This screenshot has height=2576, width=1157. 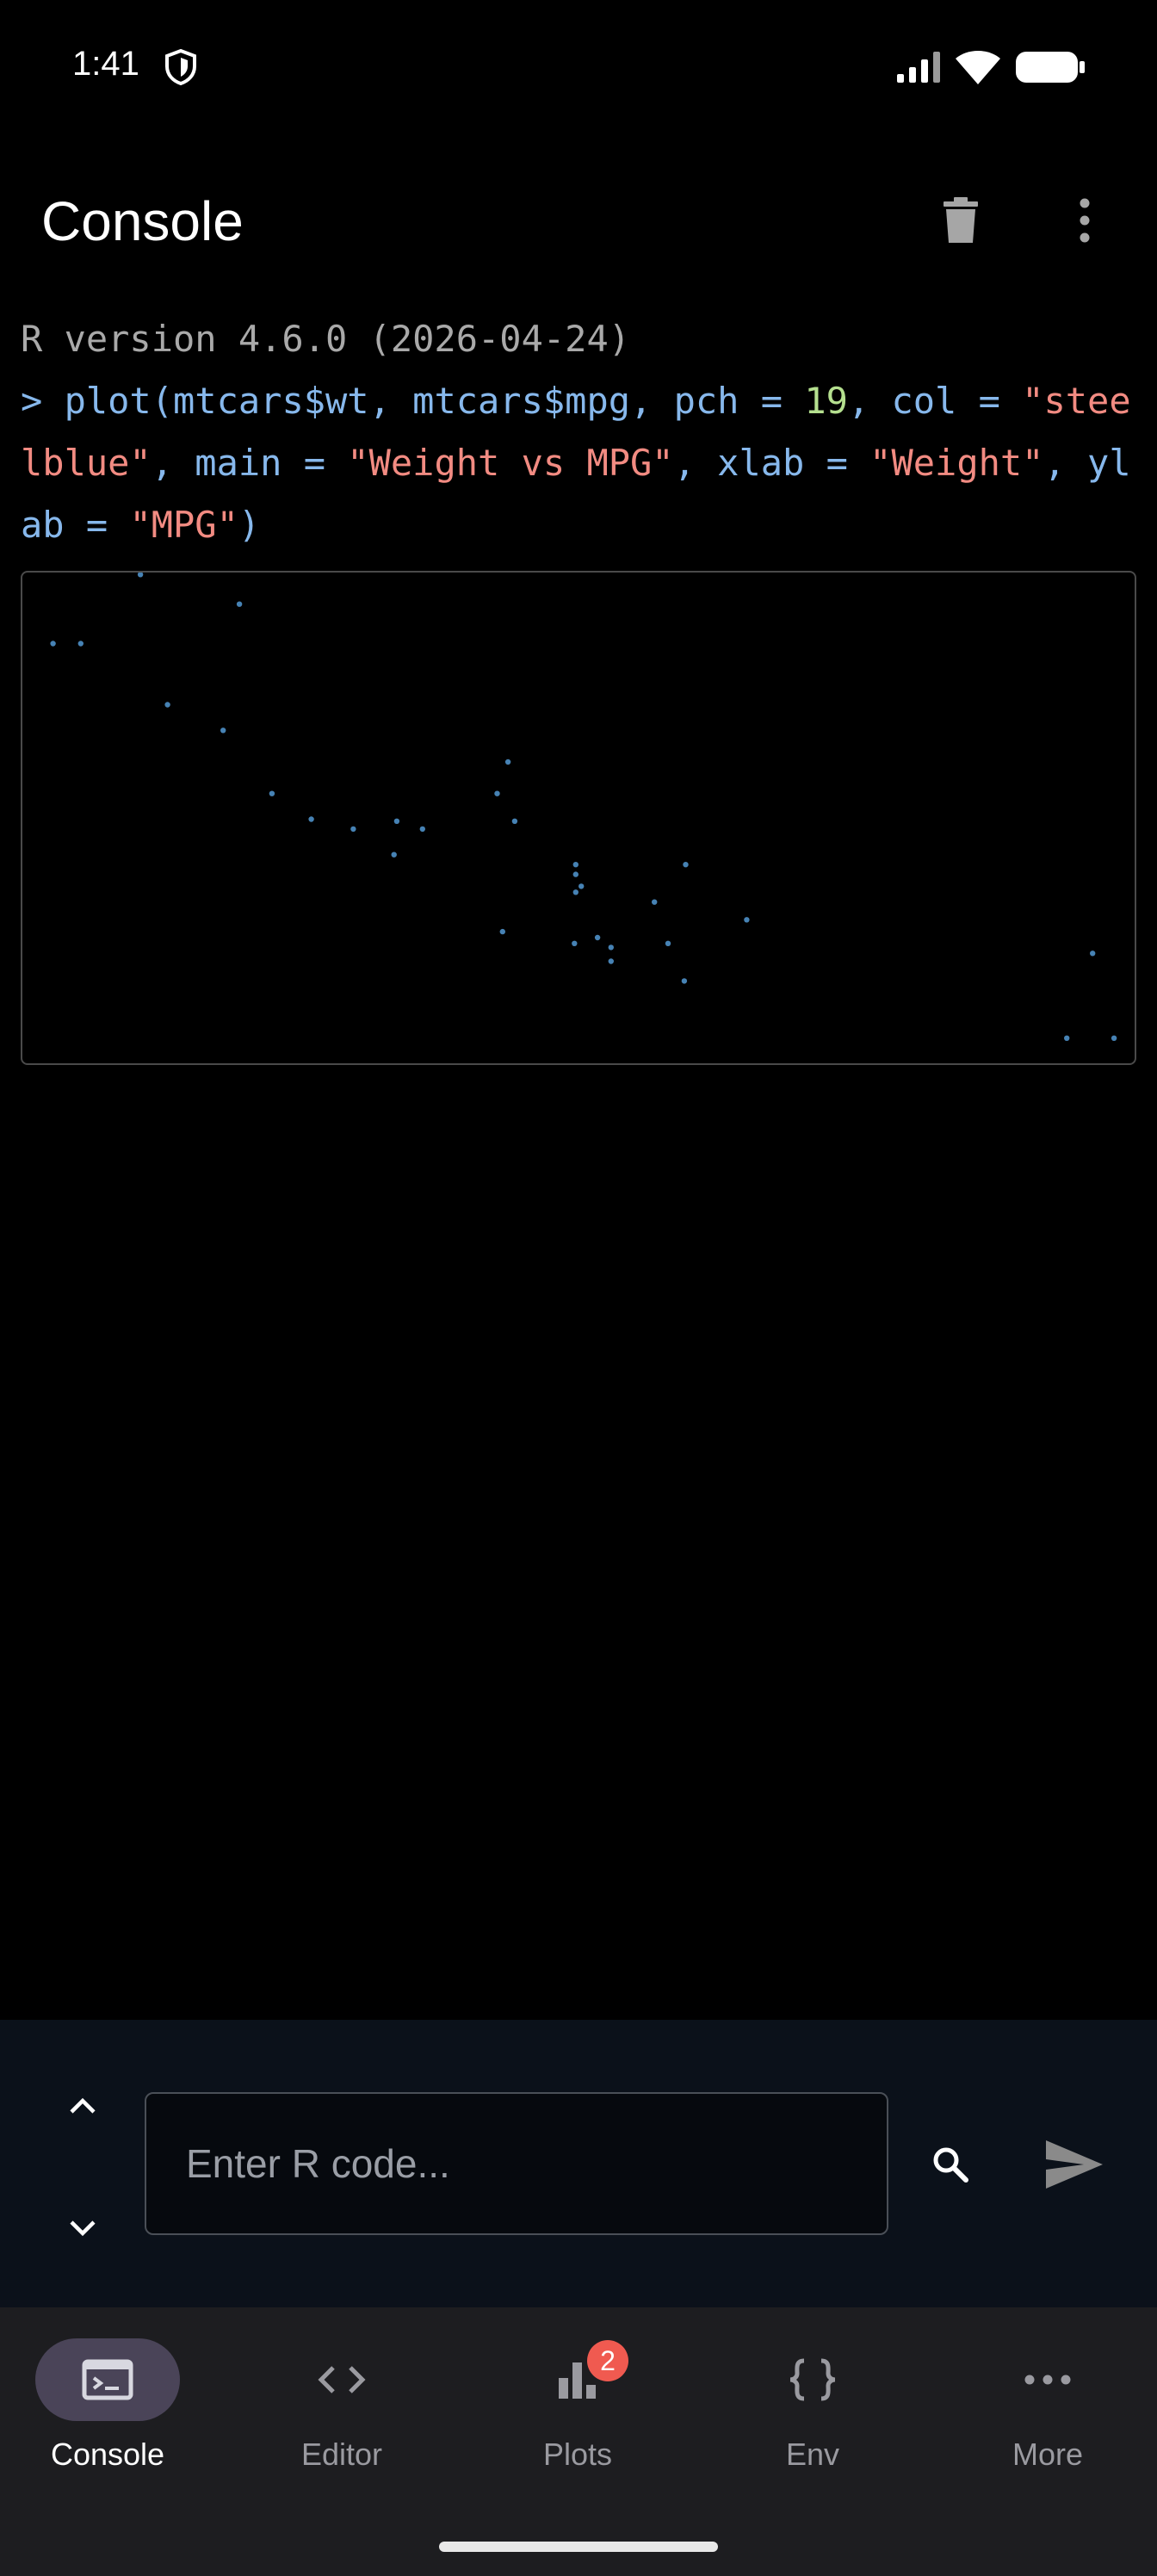 What do you see at coordinates (813, 2380) in the screenshot?
I see `braces-icon` at bounding box center [813, 2380].